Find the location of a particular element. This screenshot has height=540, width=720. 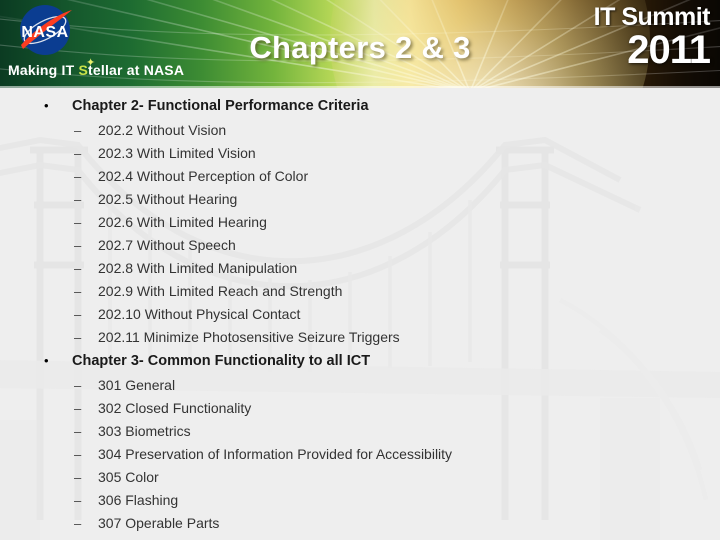

it-summit-label: IT Summit is located at coordinates (652, 17).